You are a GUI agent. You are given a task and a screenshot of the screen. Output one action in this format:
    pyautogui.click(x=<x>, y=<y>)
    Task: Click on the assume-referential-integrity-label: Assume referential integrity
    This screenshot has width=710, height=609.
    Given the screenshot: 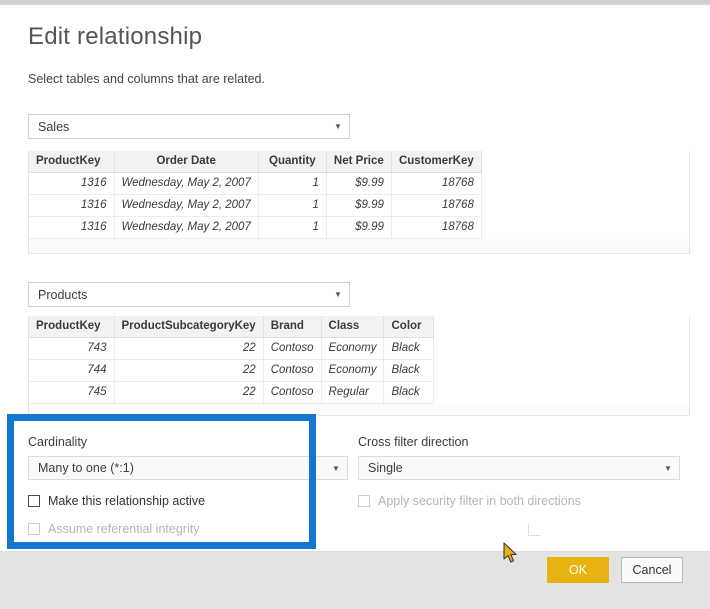 What is the action you would take?
    pyautogui.click(x=124, y=529)
    